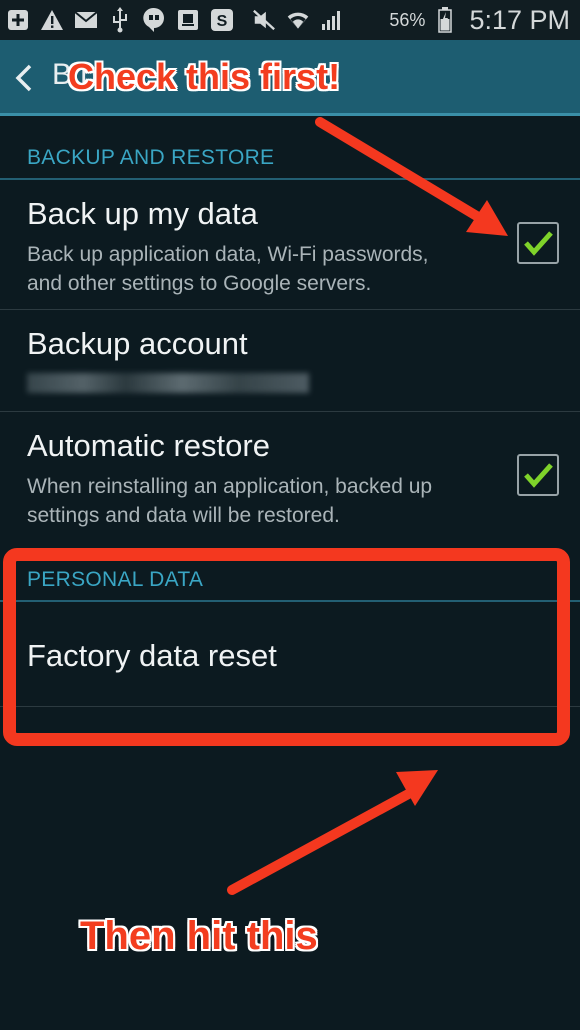 The width and height of the screenshot is (580, 1030). Describe the element at coordinates (332, 832) in the screenshot. I see `arrow-to-factory-reset` at that location.